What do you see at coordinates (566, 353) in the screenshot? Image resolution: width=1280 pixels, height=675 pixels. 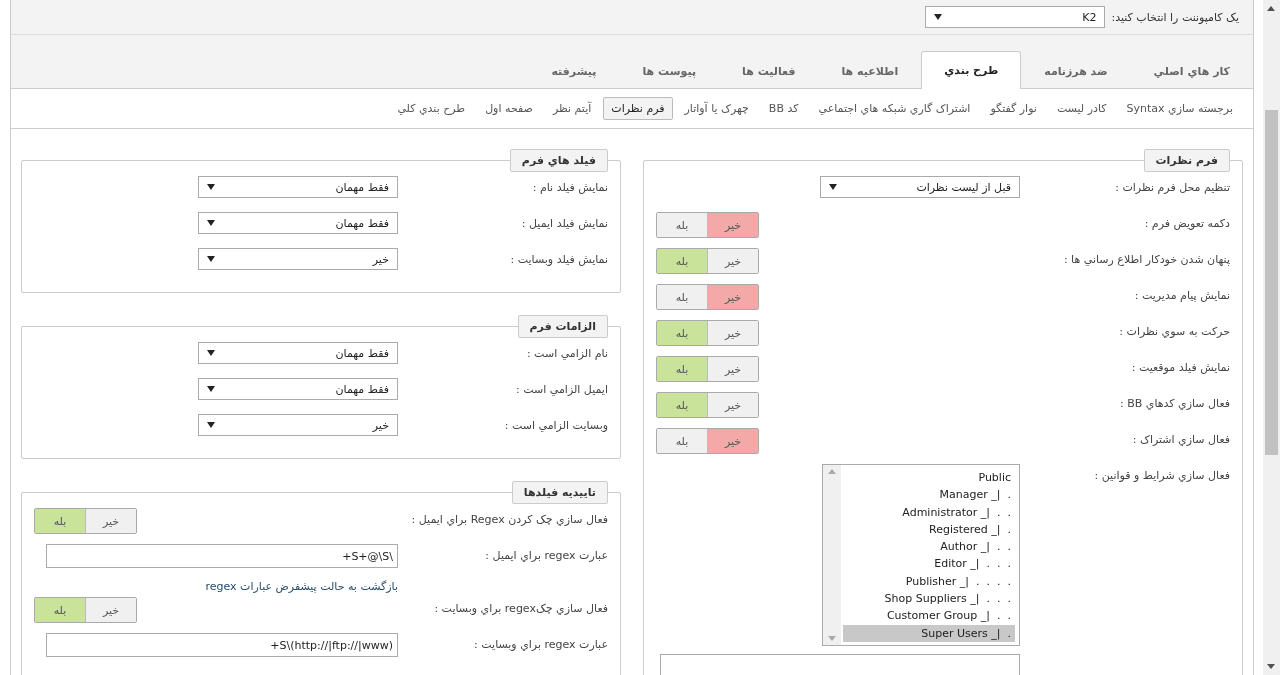 I see `field-label: نام الزامي است :` at bounding box center [566, 353].